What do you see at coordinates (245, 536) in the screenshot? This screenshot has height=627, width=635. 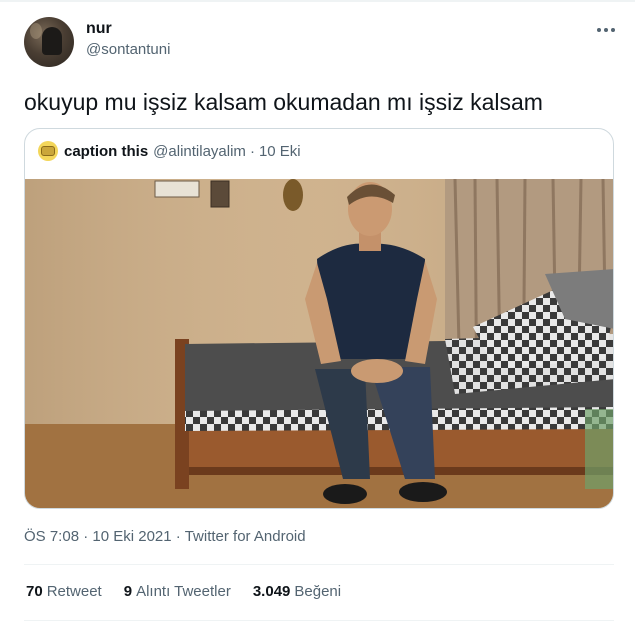 I see `tweet-source: Twitter for Android` at bounding box center [245, 536].